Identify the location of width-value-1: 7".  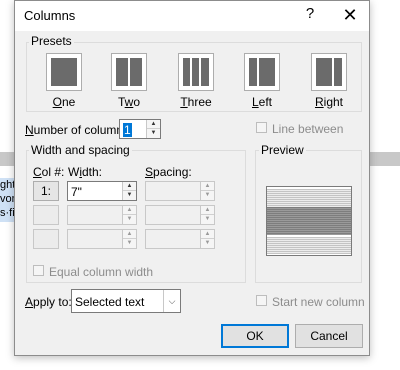
(76, 192).